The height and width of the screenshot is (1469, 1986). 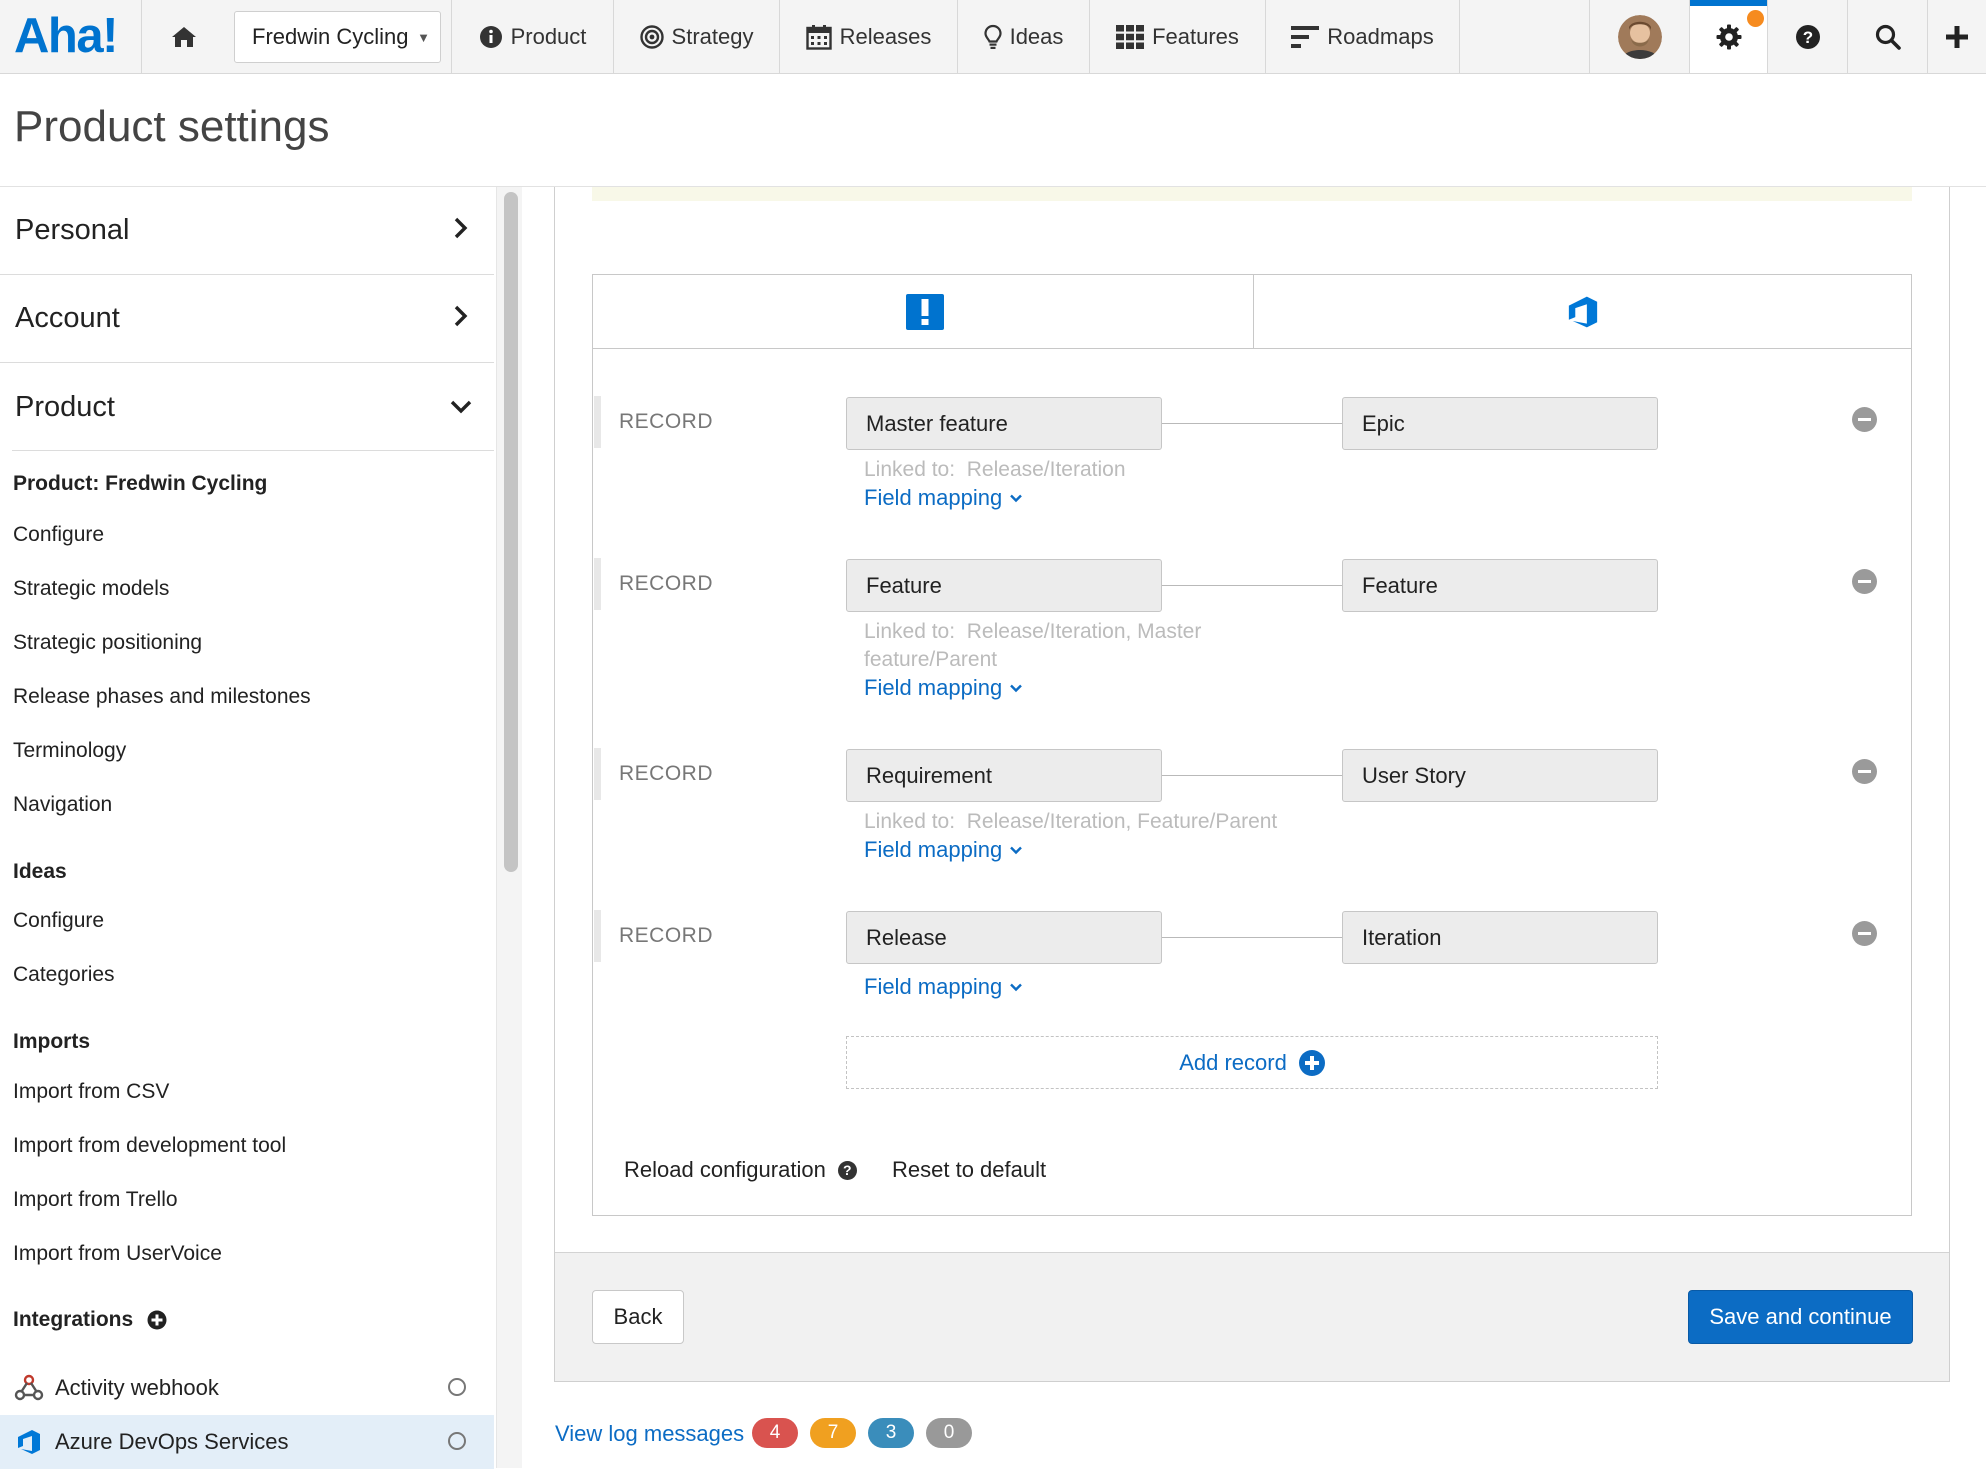 What do you see at coordinates (247, 231) in the screenshot?
I see `sidebar-section-personal: Personal` at bounding box center [247, 231].